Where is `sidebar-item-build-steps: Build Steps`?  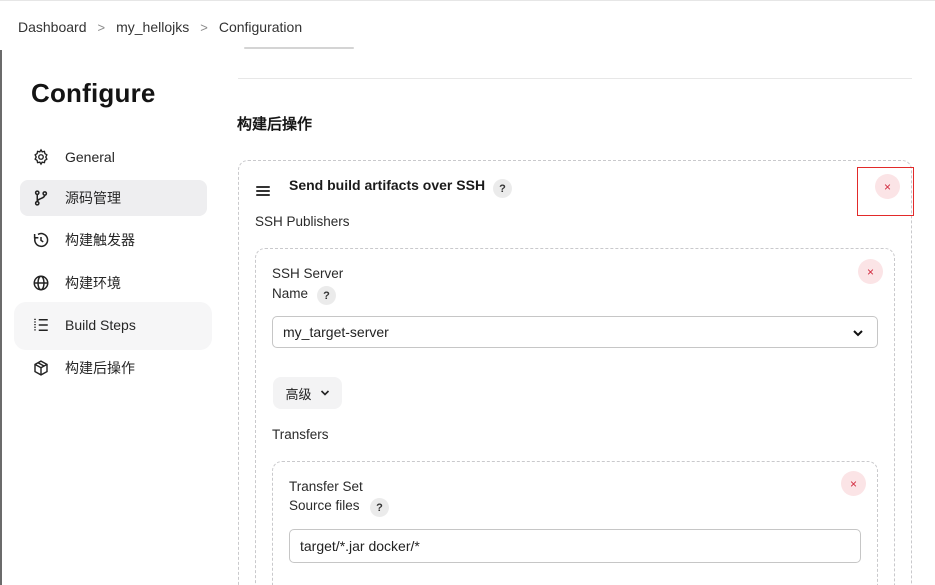 sidebar-item-build-steps: Build Steps is located at coordinates (113, 325).